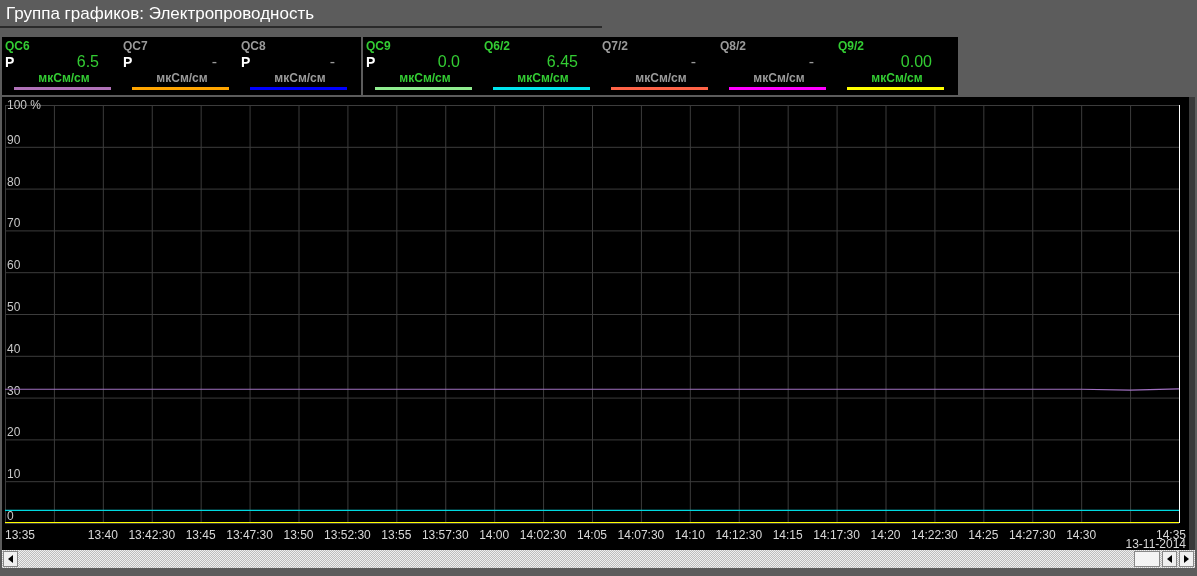 This screenshot has width=1197, height=576. I want to click on y-axis-label: 100 %, so click(24, 105).